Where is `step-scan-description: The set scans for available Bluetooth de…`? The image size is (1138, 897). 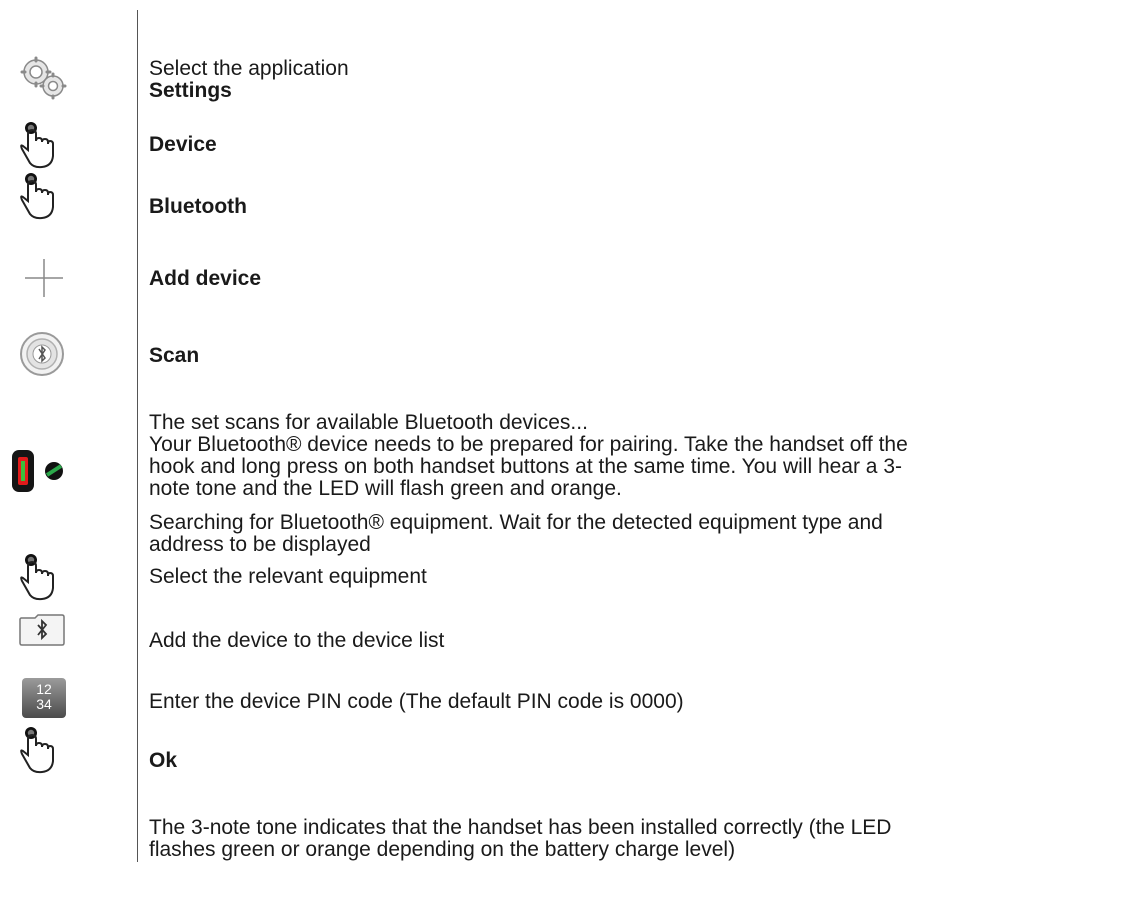 step-scan-description: The set scans for available Bluetooth de… is located at coordinates (528, 456).